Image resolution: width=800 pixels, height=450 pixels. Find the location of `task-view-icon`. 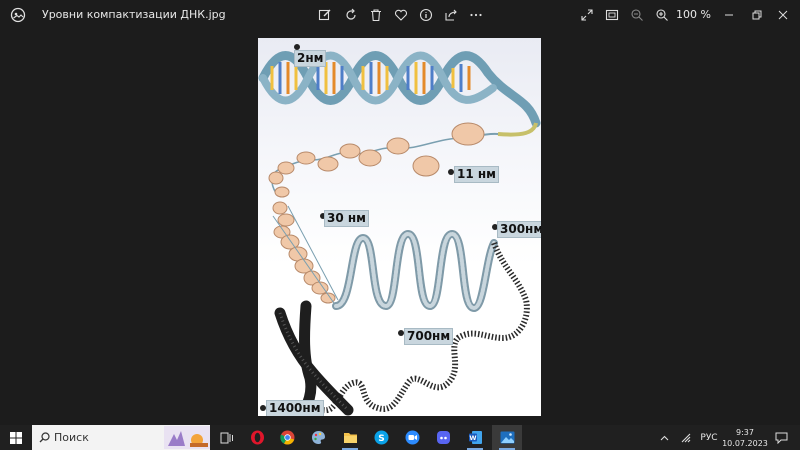

task-view-icon is located at coordinates (226, 437).